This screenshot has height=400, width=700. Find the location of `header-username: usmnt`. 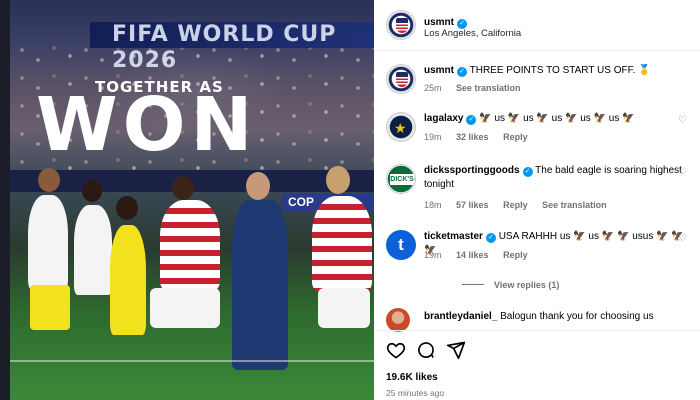

header-username: usmnt is located at coordinates (439, 22).